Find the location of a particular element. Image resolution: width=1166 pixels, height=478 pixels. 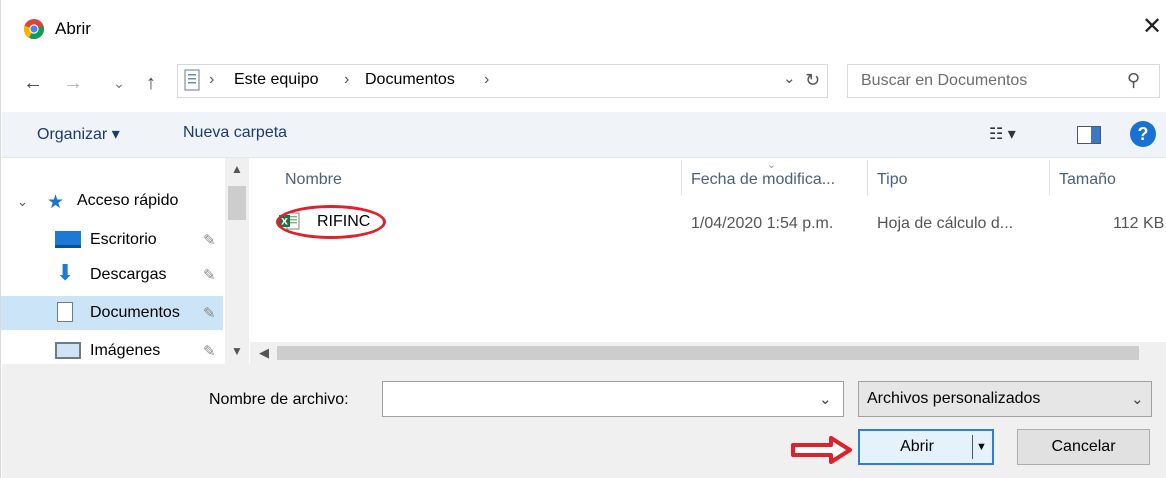

column-header-name: Nombre is located at coordinates (313, 180).